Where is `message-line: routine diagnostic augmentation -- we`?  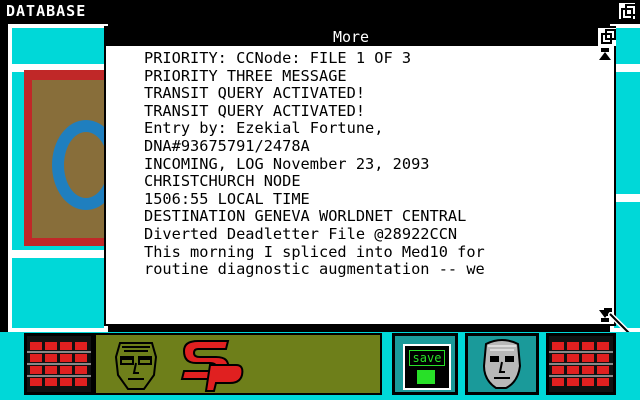
message-line: routine diagnostic augmentation -- we is located at coordinates (314, 269).